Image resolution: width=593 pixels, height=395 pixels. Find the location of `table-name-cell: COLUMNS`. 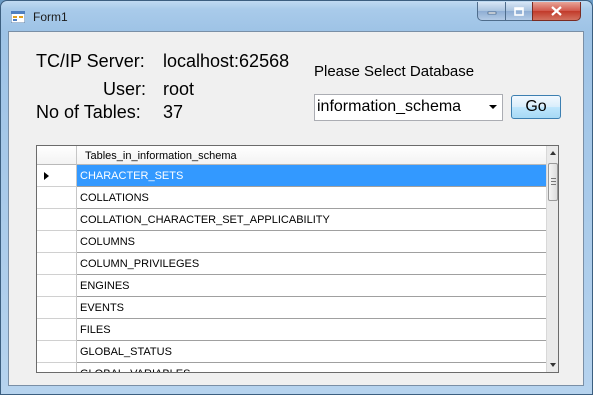

table-name-cell: COLUMNS is located at coordinates (311, 242).